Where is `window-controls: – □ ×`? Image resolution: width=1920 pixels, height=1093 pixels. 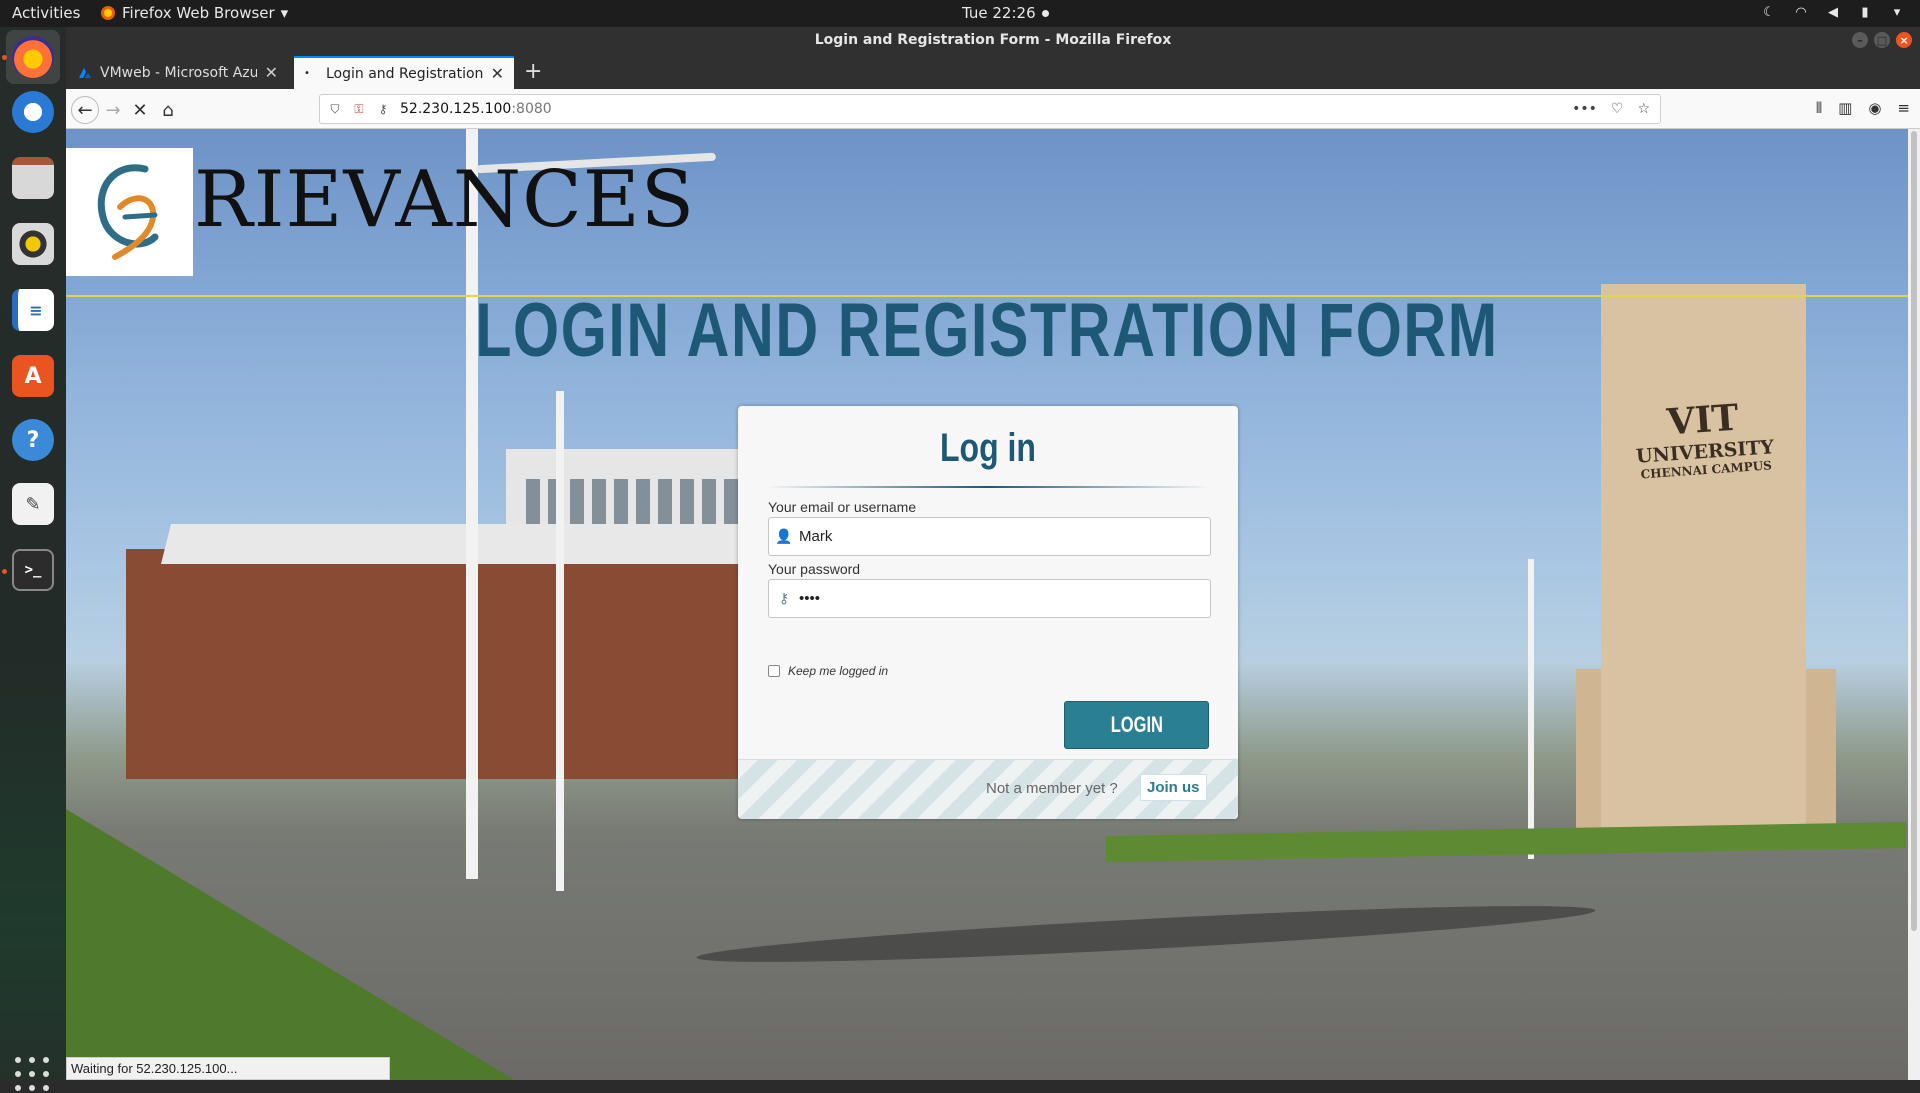 window-controls: – □ × is located at coordinates (1882, 40).